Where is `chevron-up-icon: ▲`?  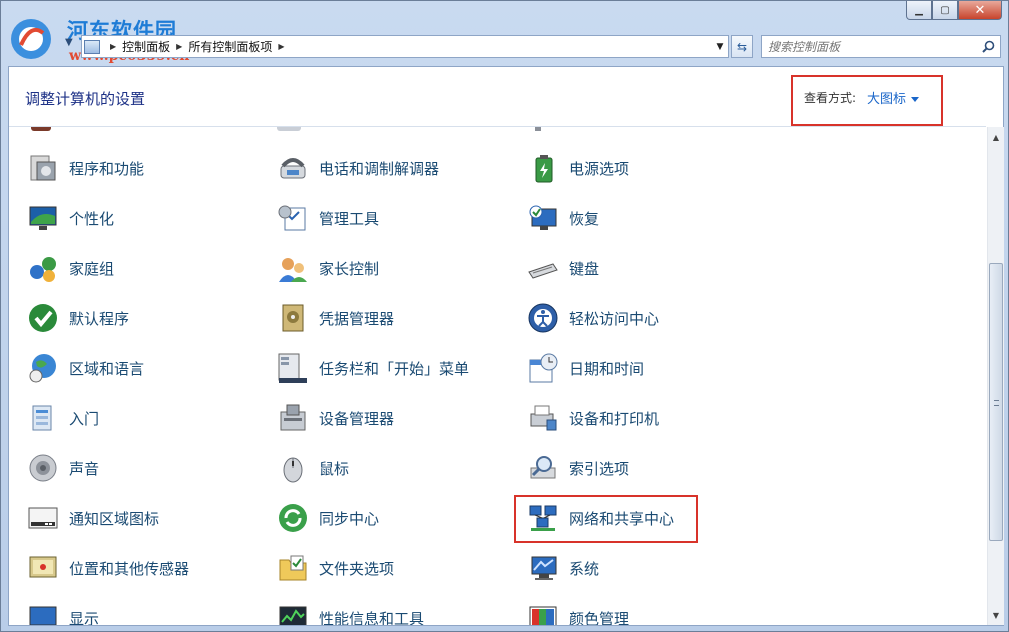
chevron-up-icon: ▲ is located at coordinates (996, 137).